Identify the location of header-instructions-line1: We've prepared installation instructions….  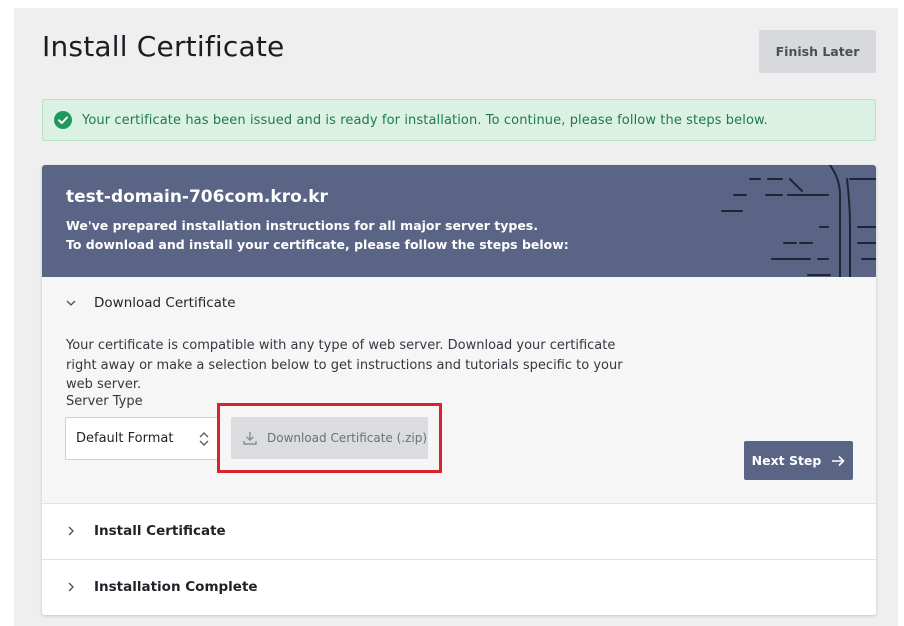
(302, 225).